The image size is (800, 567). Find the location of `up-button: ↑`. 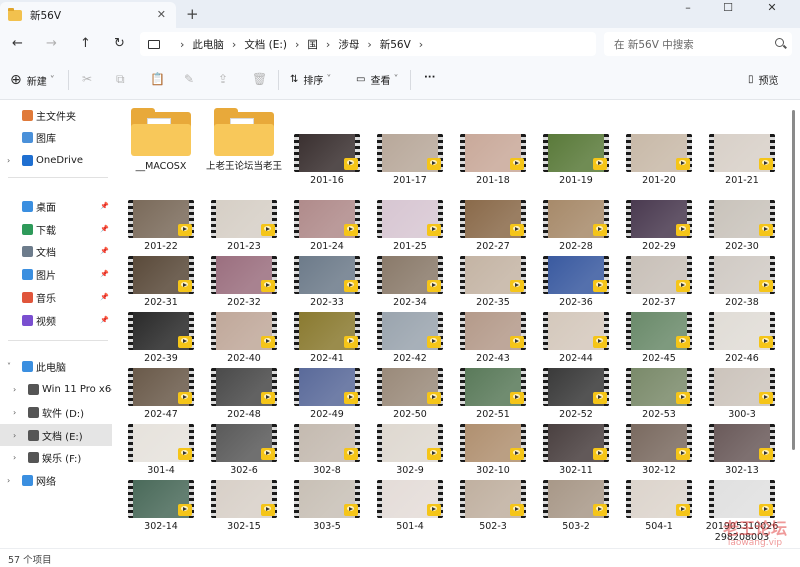

up-button: ↑ is located at coordinates (85, 43).